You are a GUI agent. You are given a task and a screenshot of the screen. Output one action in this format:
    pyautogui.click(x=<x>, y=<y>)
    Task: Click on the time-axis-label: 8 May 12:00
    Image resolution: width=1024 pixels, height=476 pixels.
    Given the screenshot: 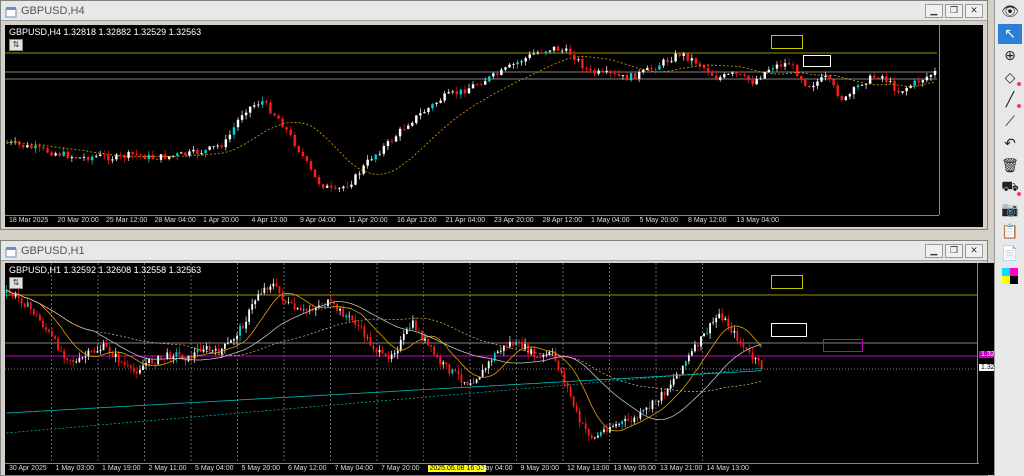 What is the action you would take?
    pyautogui.click(x=707, y=220)
    